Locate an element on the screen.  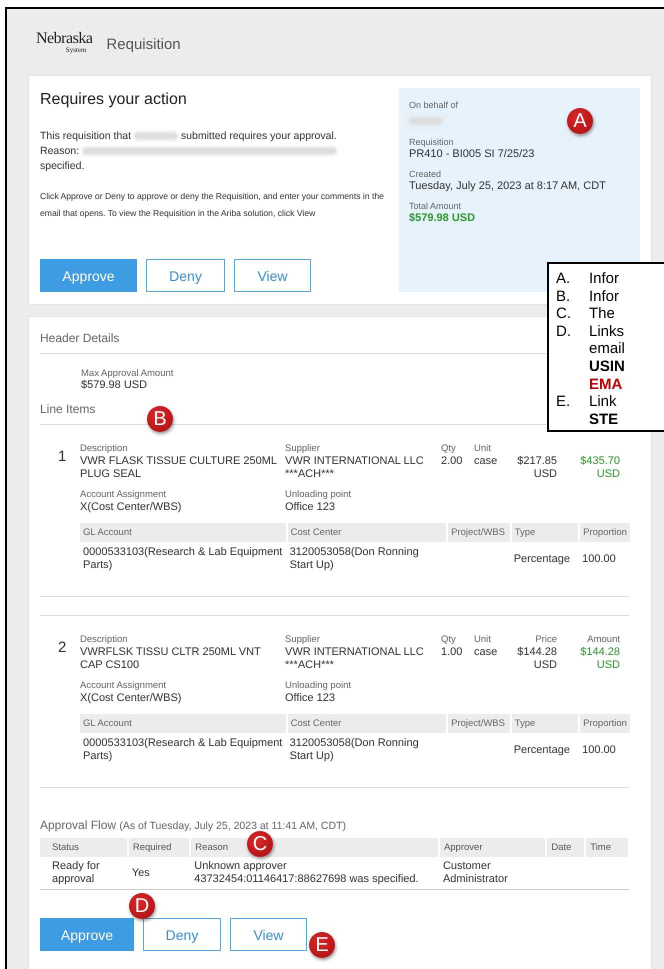
list-marker: A. is located at coordinates (564, 279).